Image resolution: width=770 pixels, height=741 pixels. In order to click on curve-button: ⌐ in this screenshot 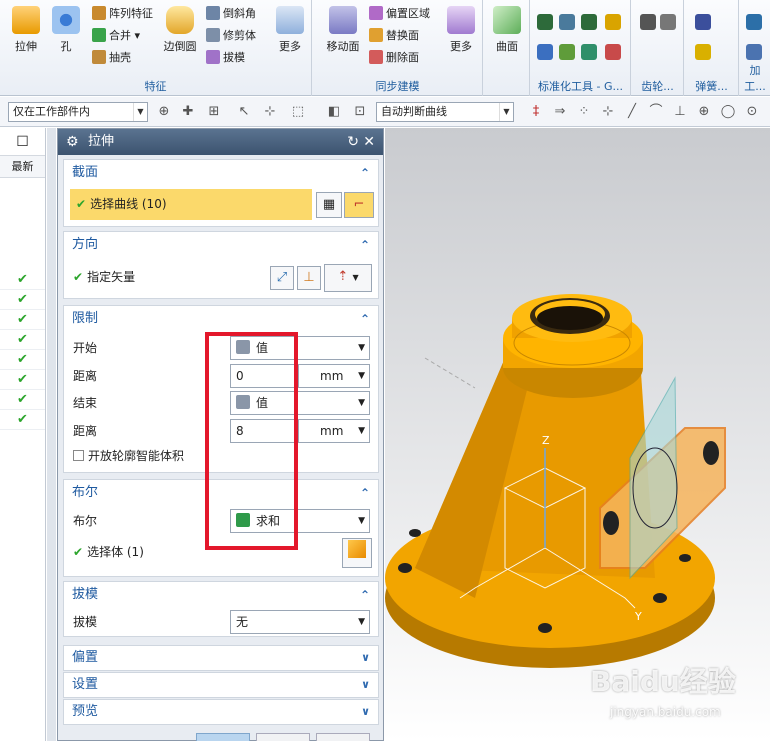, I will do `click(359, 205)`.